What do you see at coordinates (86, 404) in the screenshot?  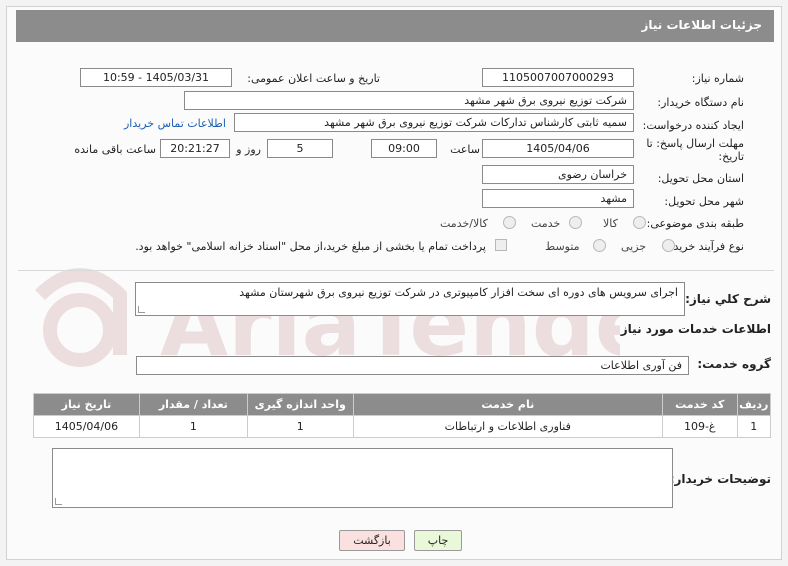 I see `col-need-date: تاریخ نیاز` at bounding box center [86, 404].